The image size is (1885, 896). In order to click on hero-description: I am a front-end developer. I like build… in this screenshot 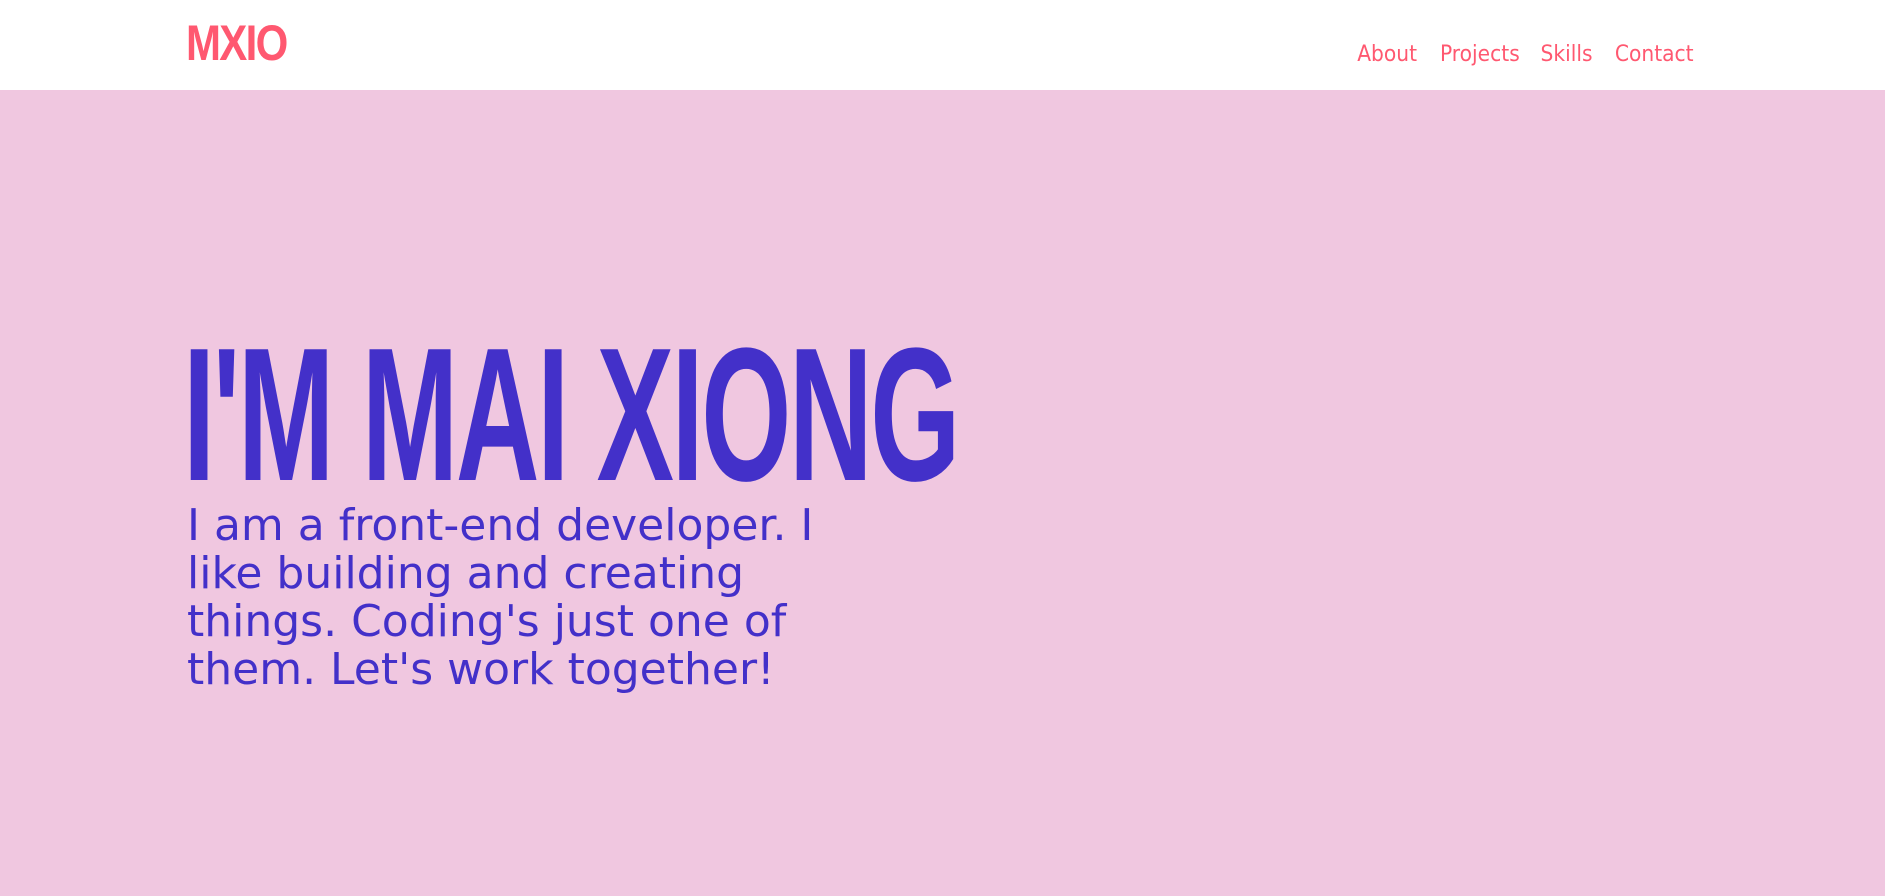, I will do `click(500, 597)`.